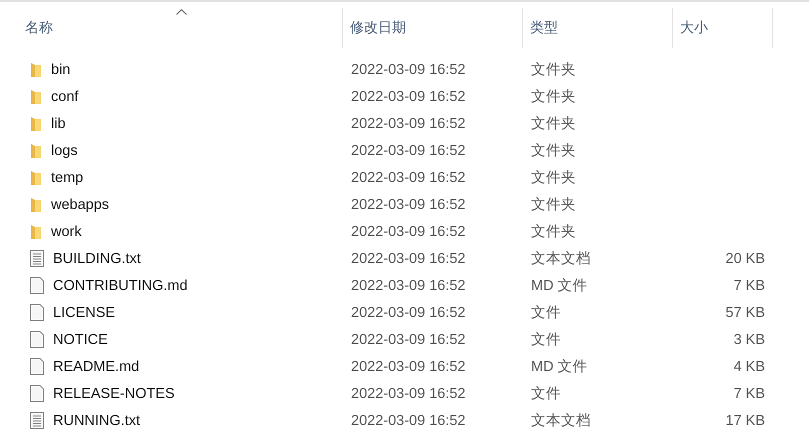  Describe the element at coordinates (58, 124) in the screenshot. I see `file-name: lib` at that location.